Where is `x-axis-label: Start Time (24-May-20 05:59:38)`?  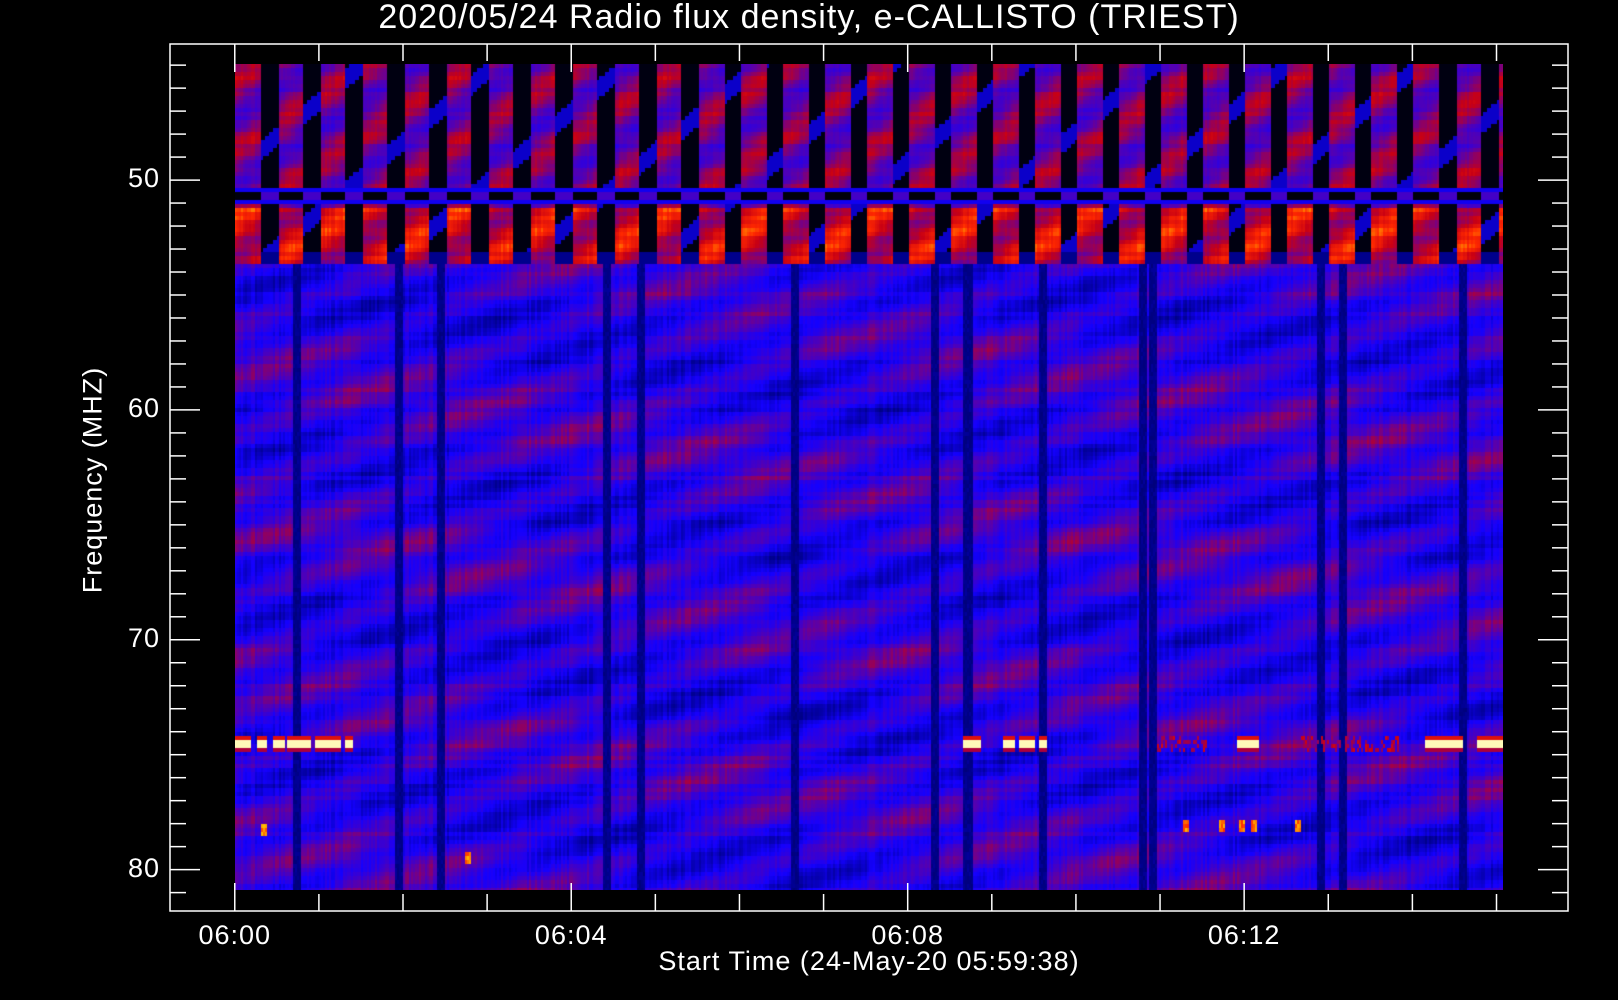 x-axis-label: Start Time (24-May-20 05:59:38) is located at coordinates (869, 961).